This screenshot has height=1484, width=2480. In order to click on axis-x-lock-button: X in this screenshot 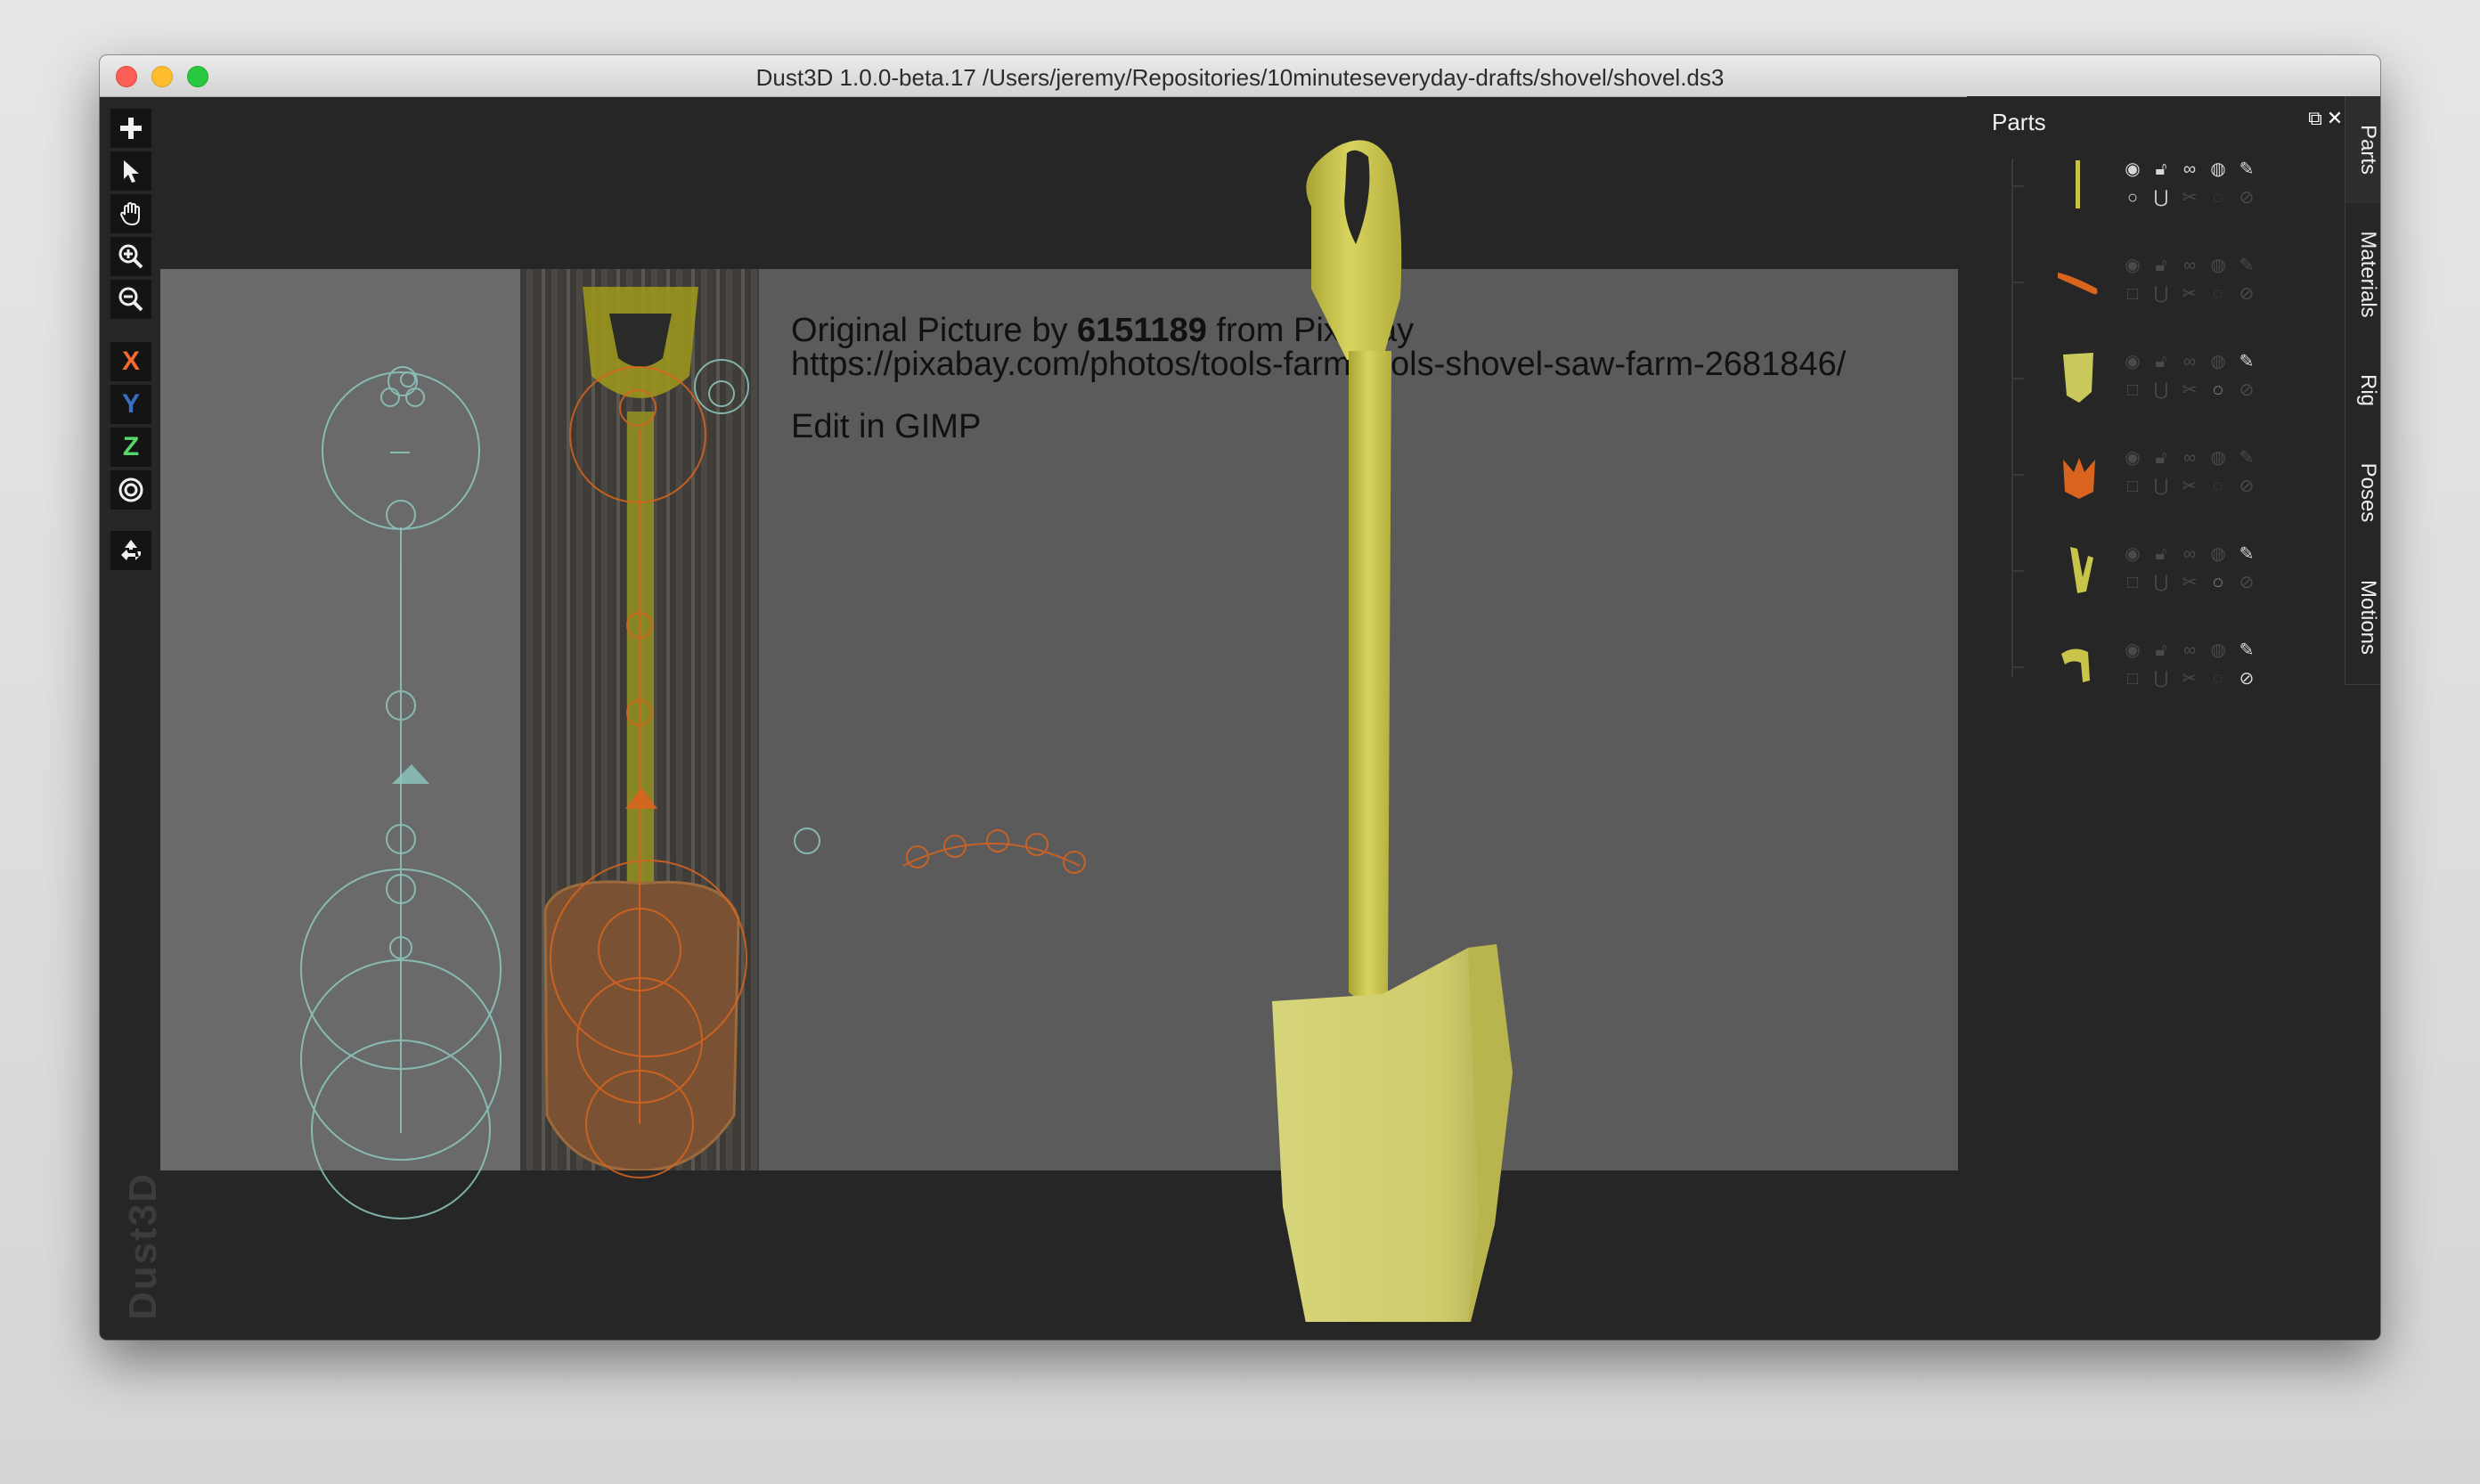, I will do `click(130, 362)`.